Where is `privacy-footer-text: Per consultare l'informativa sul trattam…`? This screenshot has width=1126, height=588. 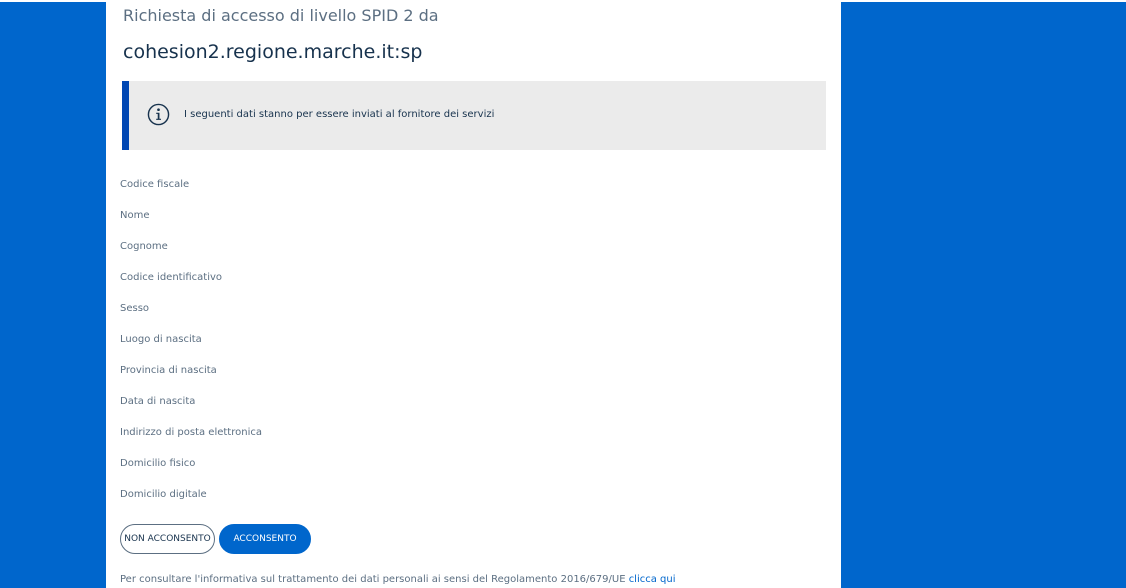 privacy-footer-text: Per consultare l'informativa sul trattam… is located at coordinates (374, 579).